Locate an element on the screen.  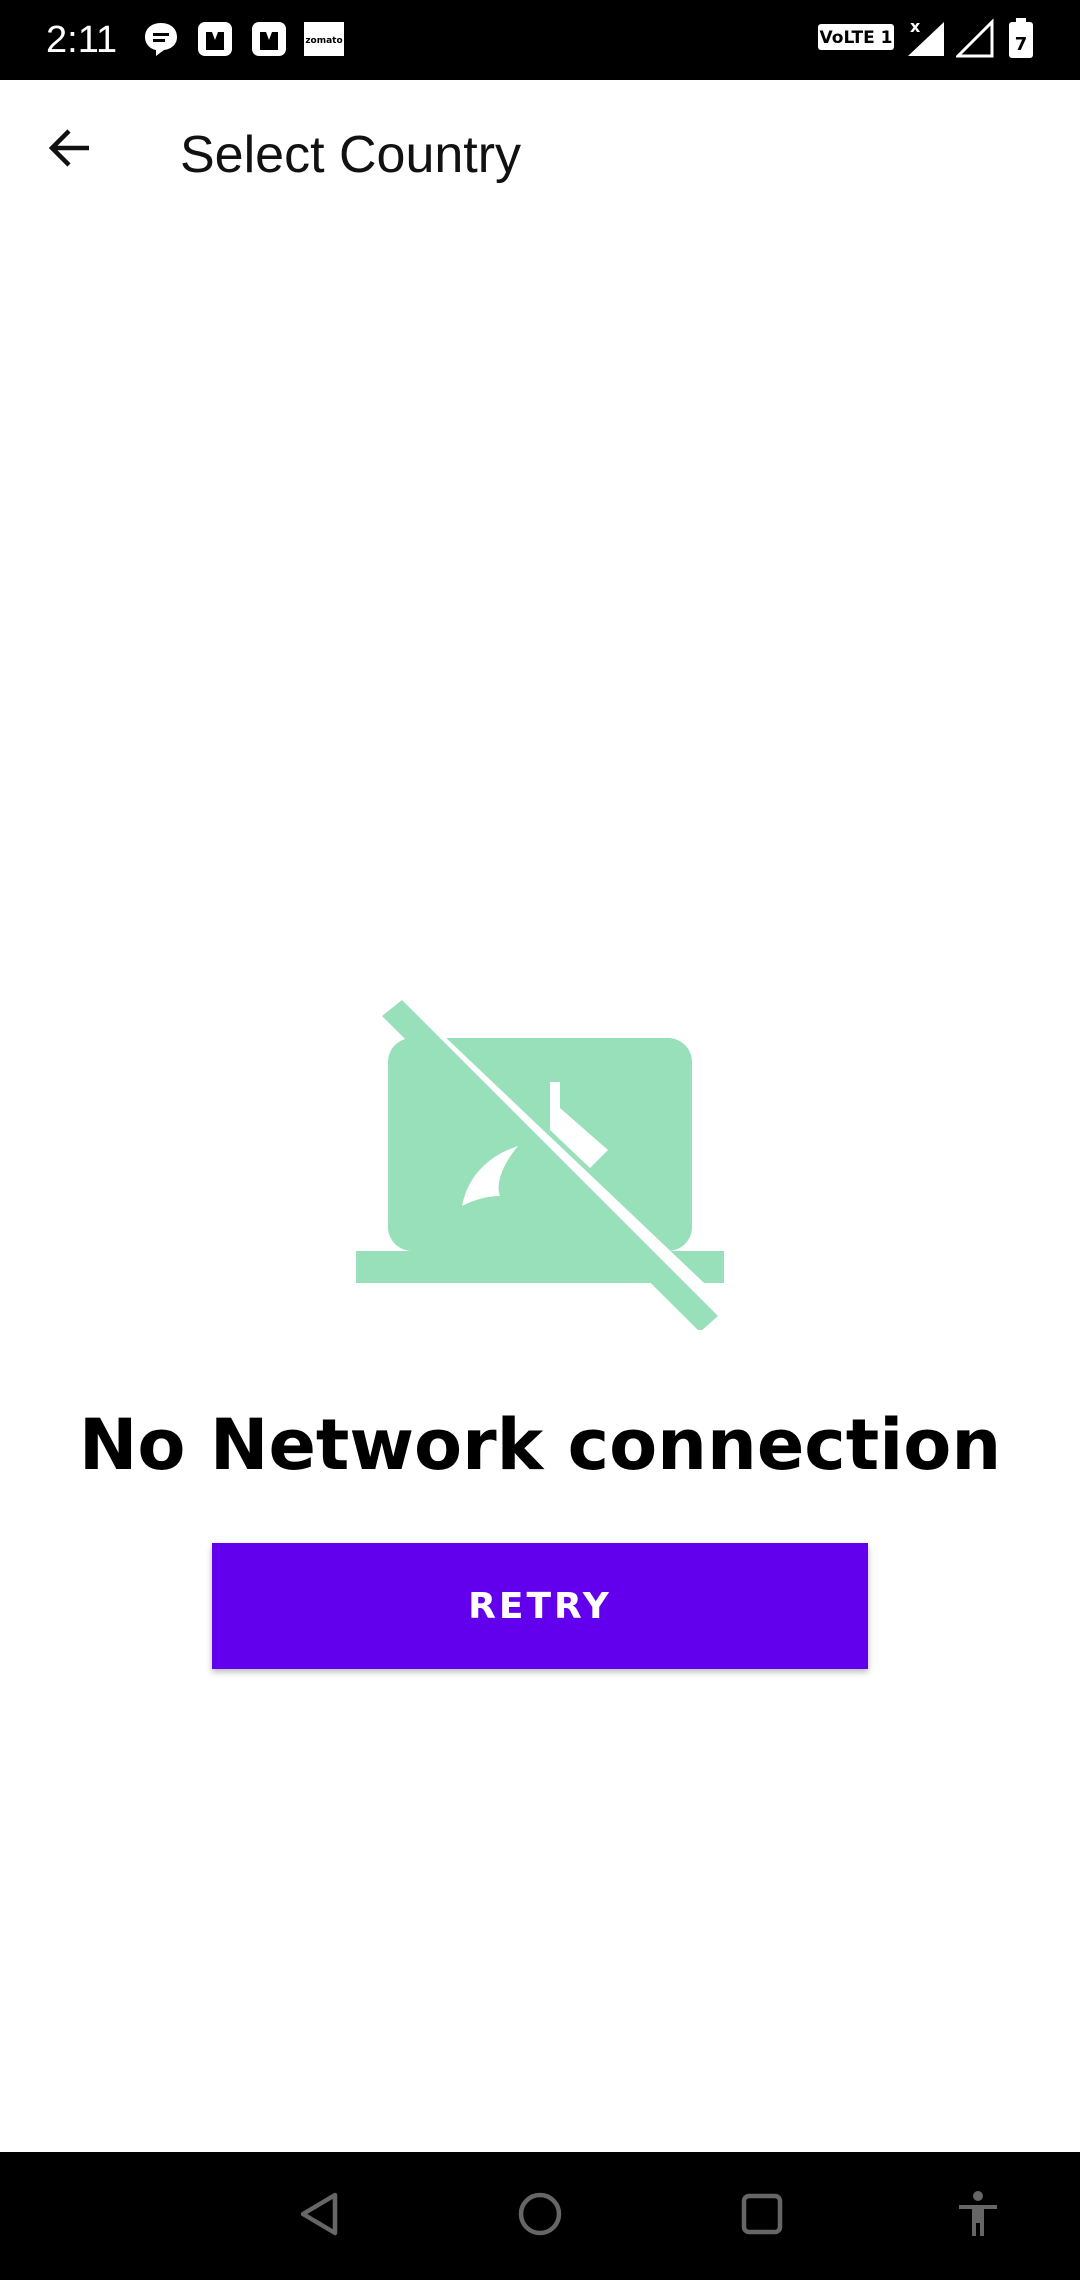
nav-back-button is located at coordinates (320, 2216).